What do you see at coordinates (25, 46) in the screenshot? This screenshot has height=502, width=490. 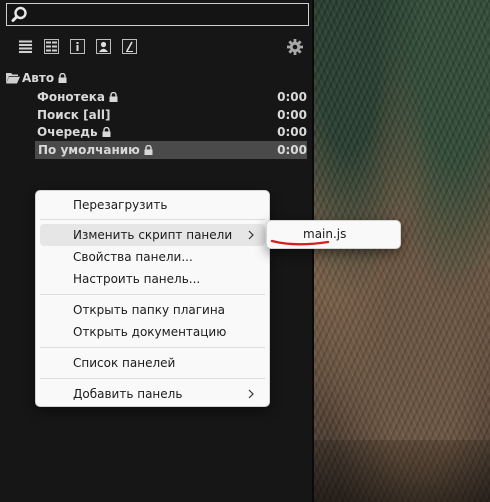 I see `list-view-icon` at bounding box center [25, 46].